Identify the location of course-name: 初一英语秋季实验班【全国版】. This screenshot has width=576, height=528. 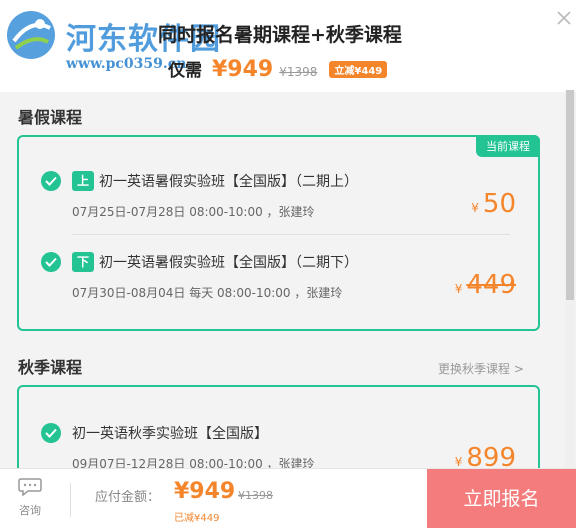
(170, 434).